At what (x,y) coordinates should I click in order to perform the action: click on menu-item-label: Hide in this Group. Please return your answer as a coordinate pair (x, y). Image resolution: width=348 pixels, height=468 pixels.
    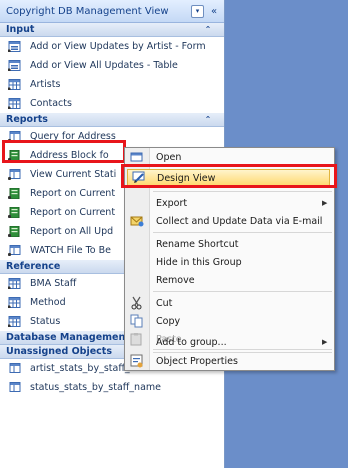
    Looking at the image, I should click on (199, 262).